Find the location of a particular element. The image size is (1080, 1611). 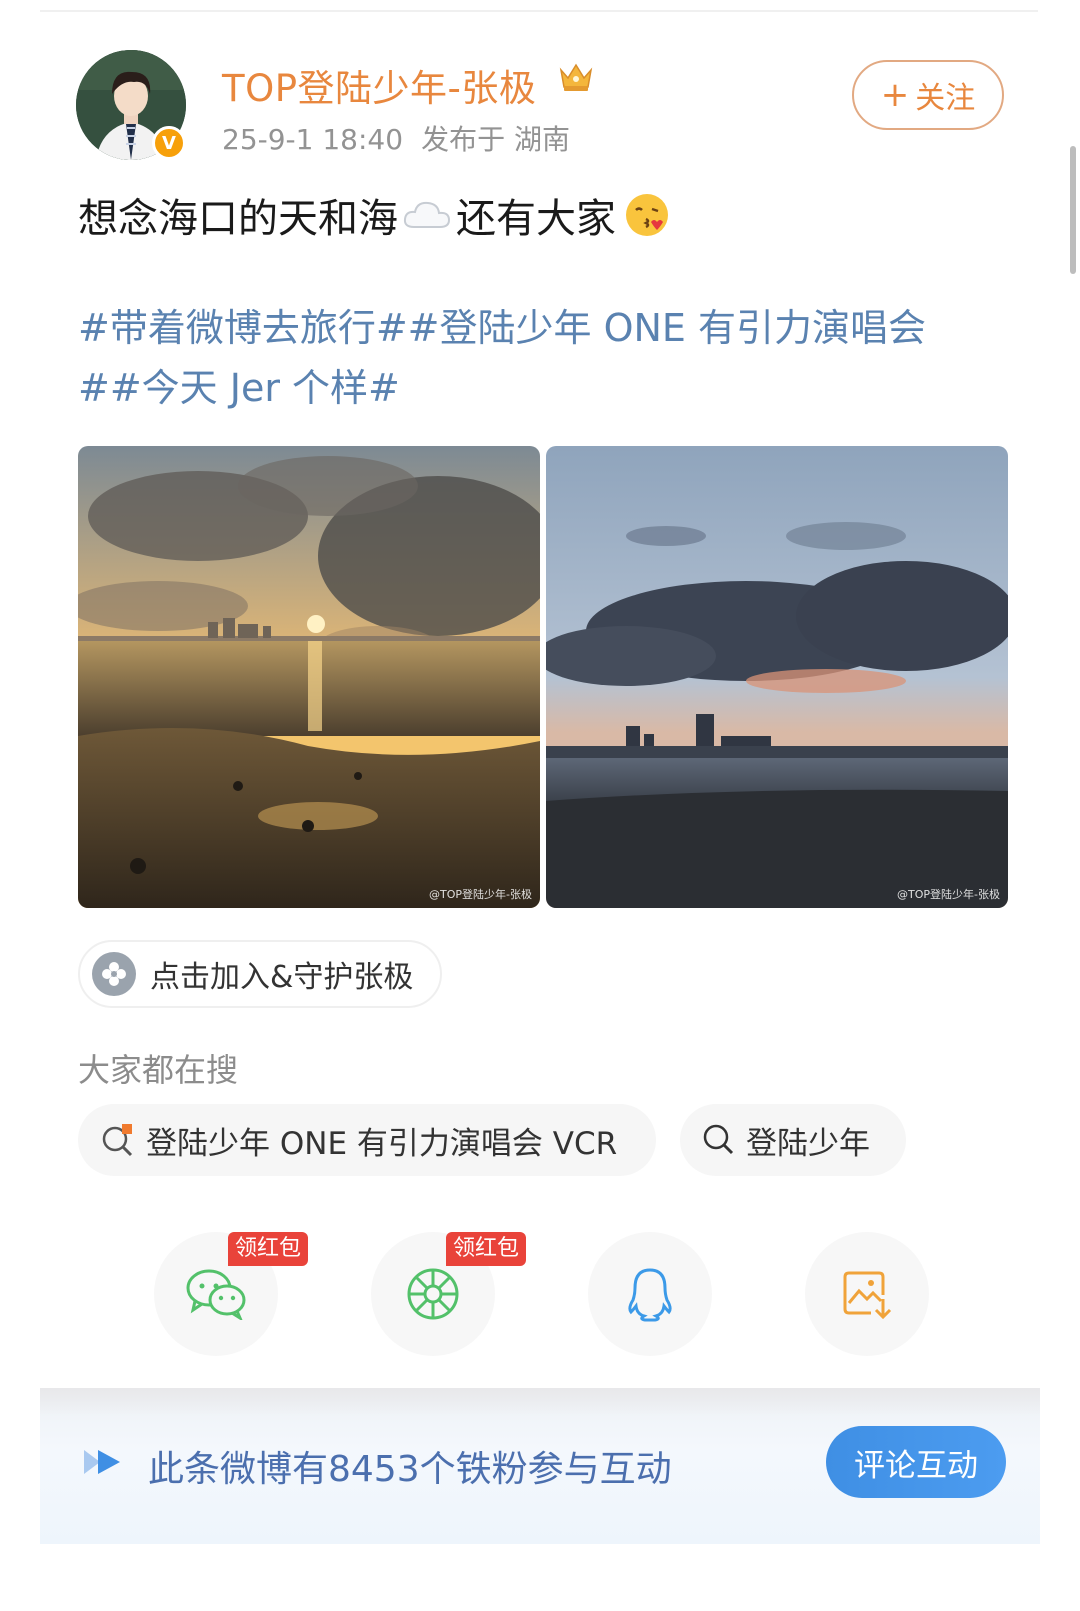

search-chip-group: 登陆少年 is located at coordinates (793, 1140).